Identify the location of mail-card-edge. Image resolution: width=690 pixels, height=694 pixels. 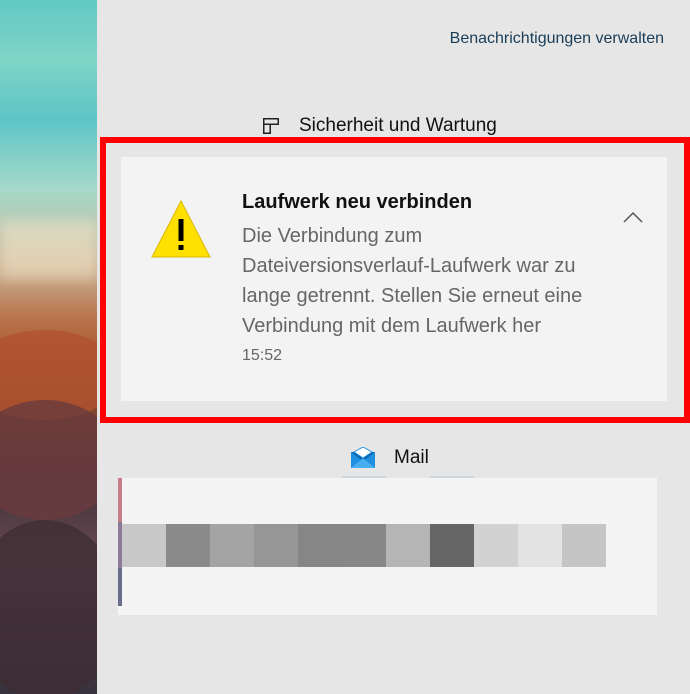
(666, 546).